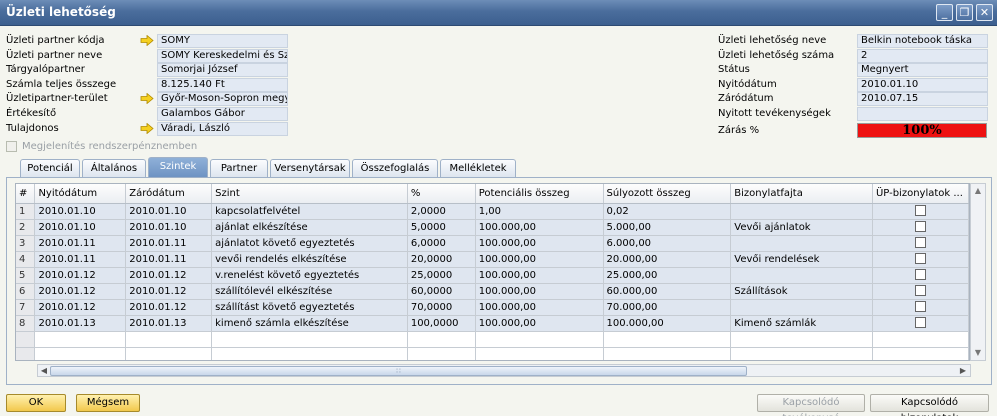 This screenshot has width=997, height=416. What do you see at coordinates (539, 194) in the screenshot?
I see `column-header: Potenciális összeg` at bounding box center [539, 194].